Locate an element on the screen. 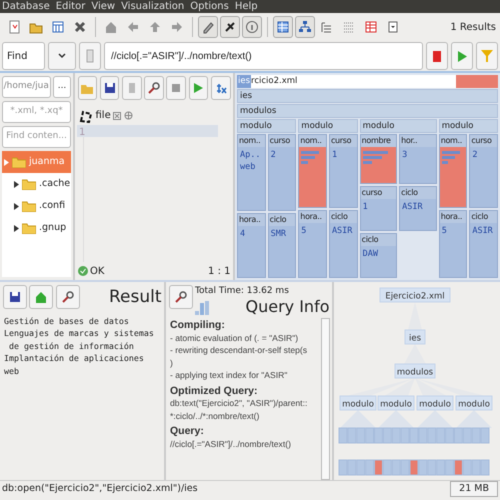 This screenshot has height=500, width=500. info-line: //ciclo[.="ASIR"]/../nombre/text() is located at coordinates (231, 444).